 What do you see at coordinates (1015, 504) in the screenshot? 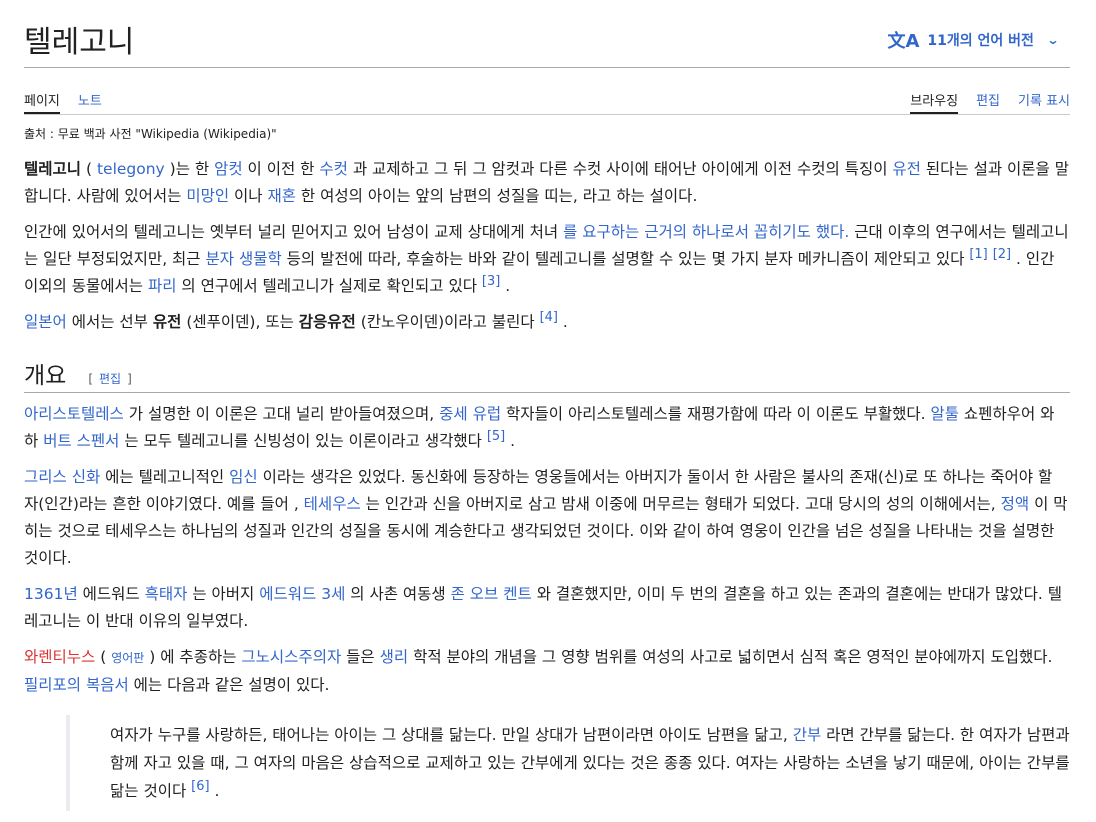
I see `link-semen: 정액` at bounding box center [1015, 504].